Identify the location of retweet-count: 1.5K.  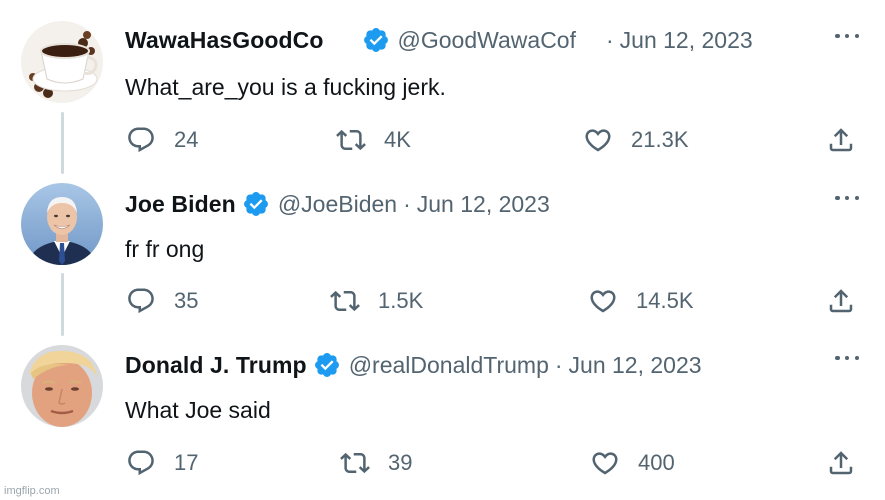
(401, 300).